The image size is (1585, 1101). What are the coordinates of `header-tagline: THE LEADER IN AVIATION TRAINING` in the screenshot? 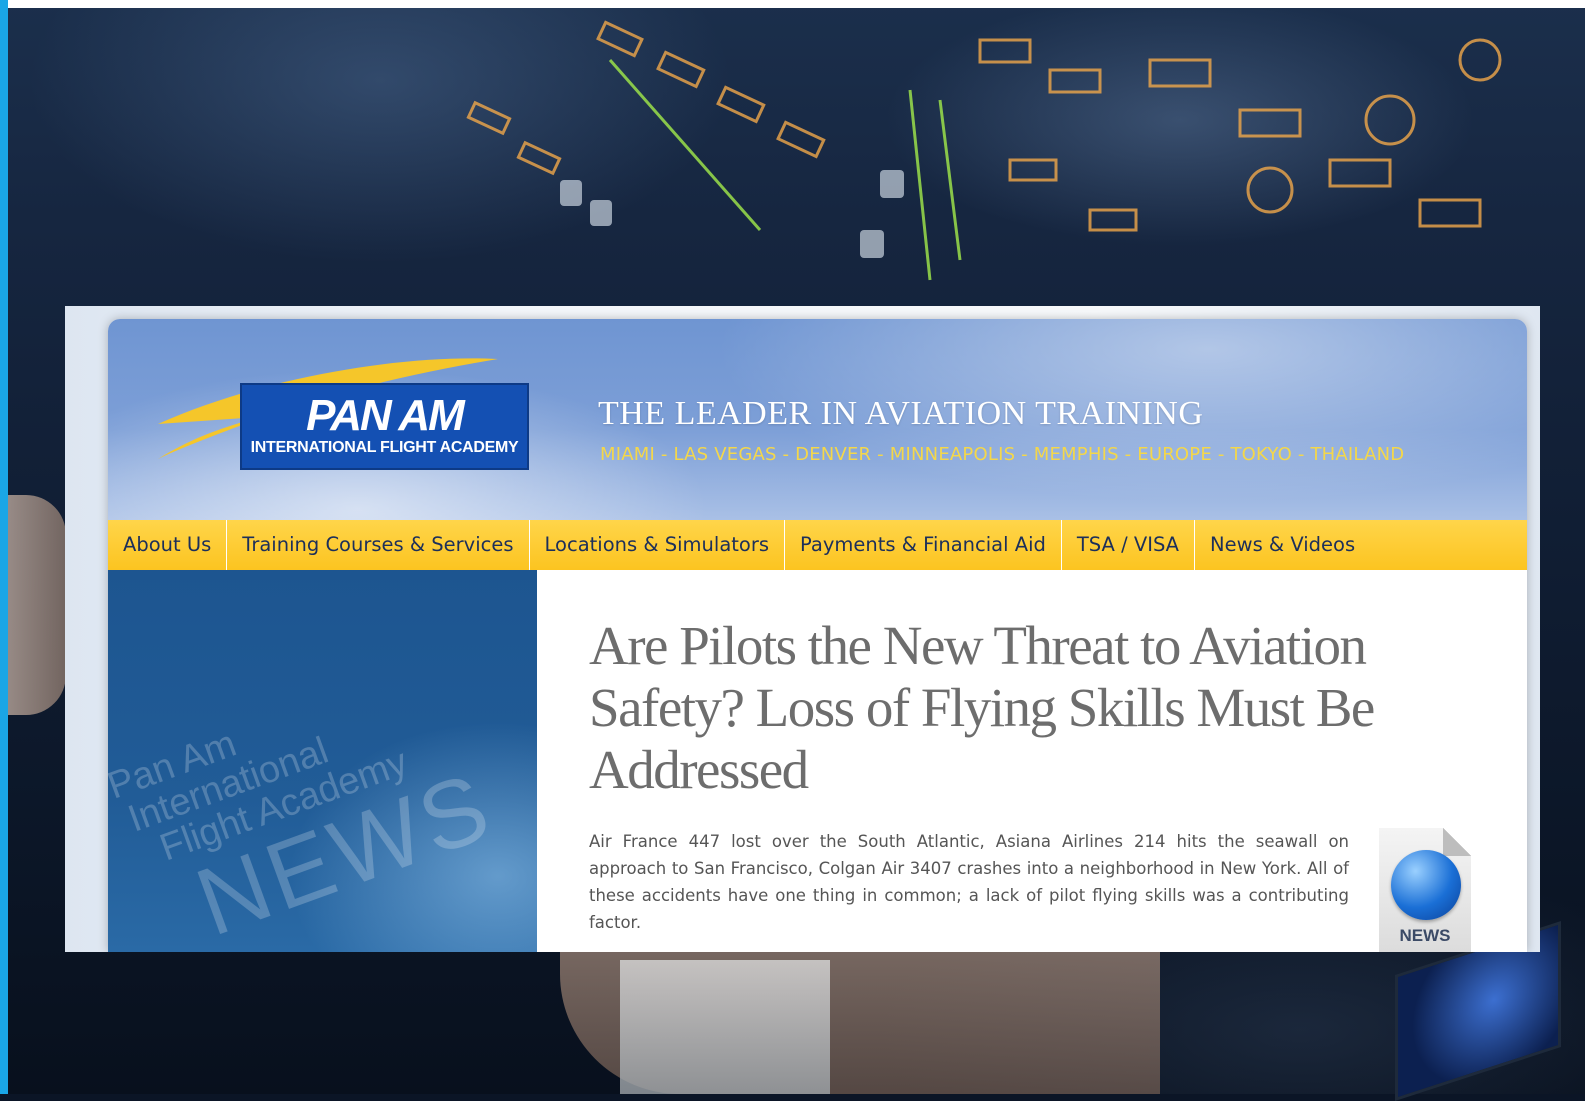 It's located at (901, 413).